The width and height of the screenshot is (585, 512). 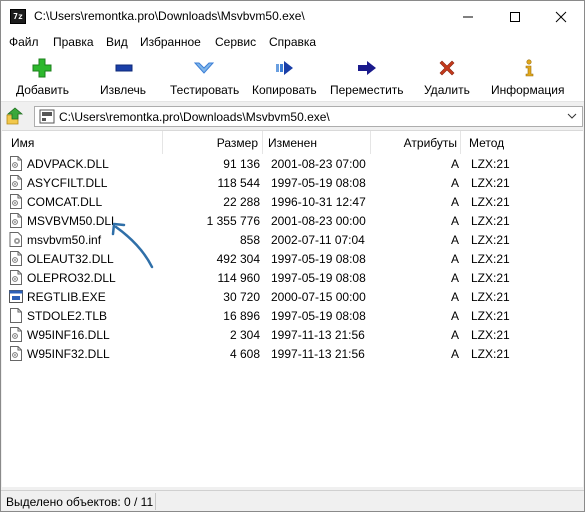 I want to click on menu-view: Вид, so click(x=117, y=42).